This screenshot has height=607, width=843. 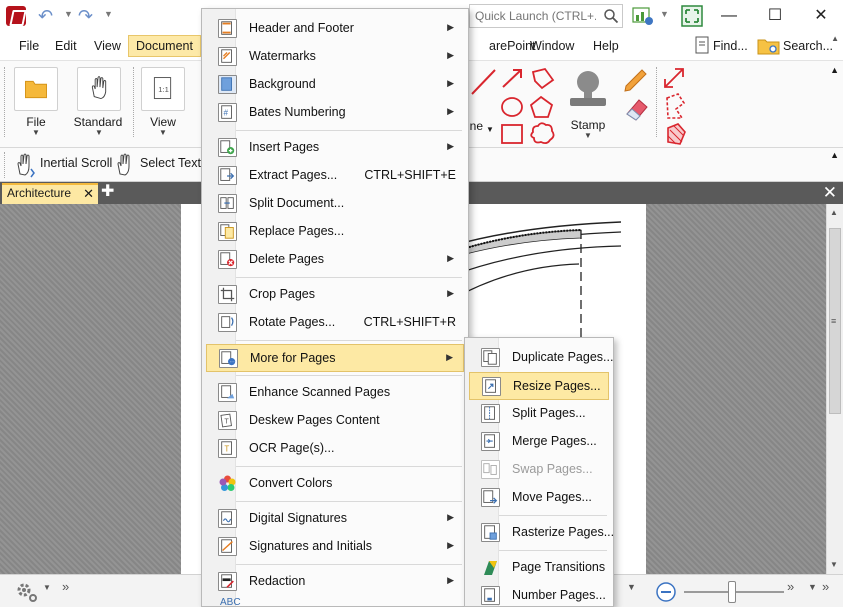 I want to click on add-tab-icon: ✚, so click(x=107, y=192).